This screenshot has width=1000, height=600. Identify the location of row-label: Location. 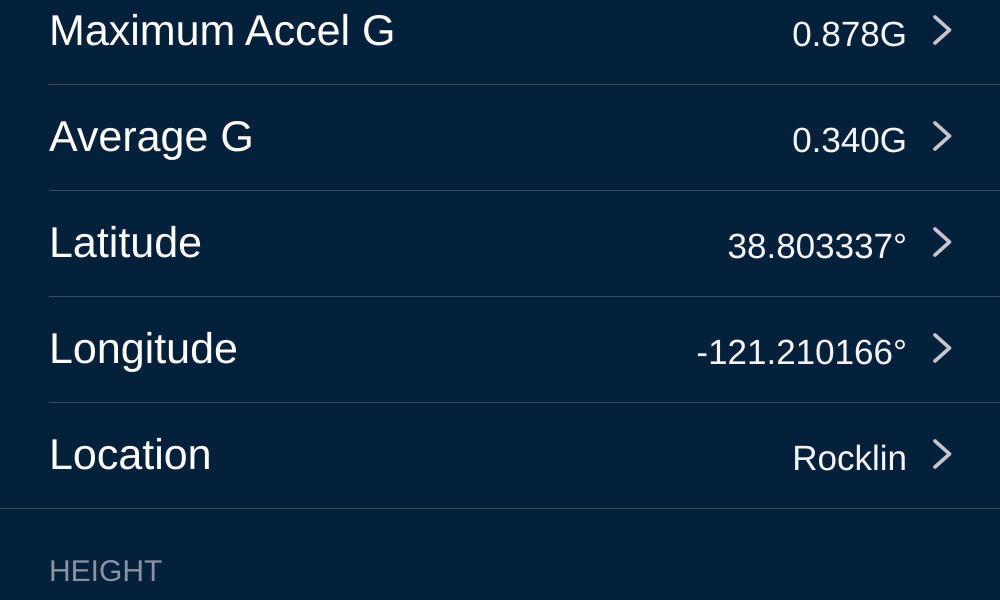
(130, 455).